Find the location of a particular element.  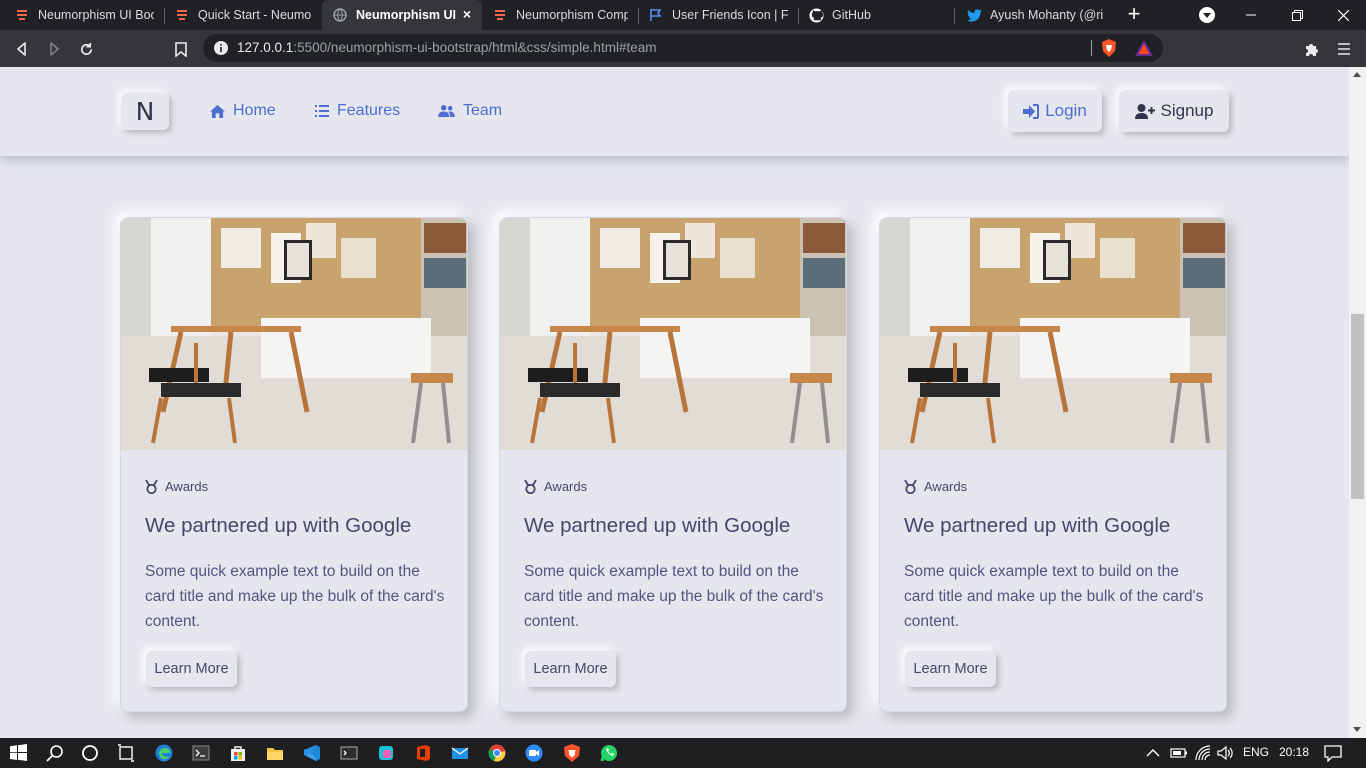

brand-logo: N is located at coordinates (145, 111).